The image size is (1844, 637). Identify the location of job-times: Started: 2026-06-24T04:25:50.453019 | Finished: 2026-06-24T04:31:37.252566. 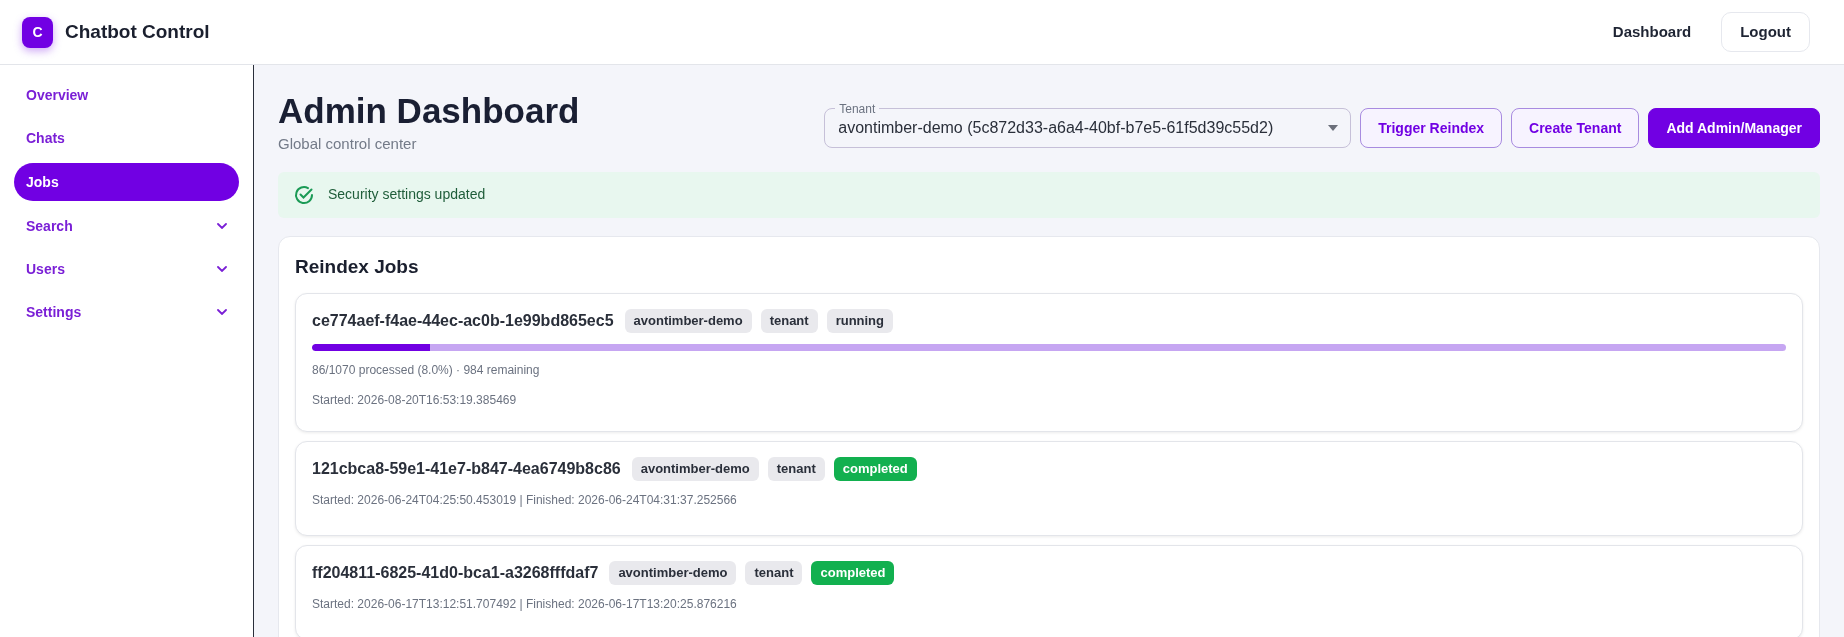
(525, 500).